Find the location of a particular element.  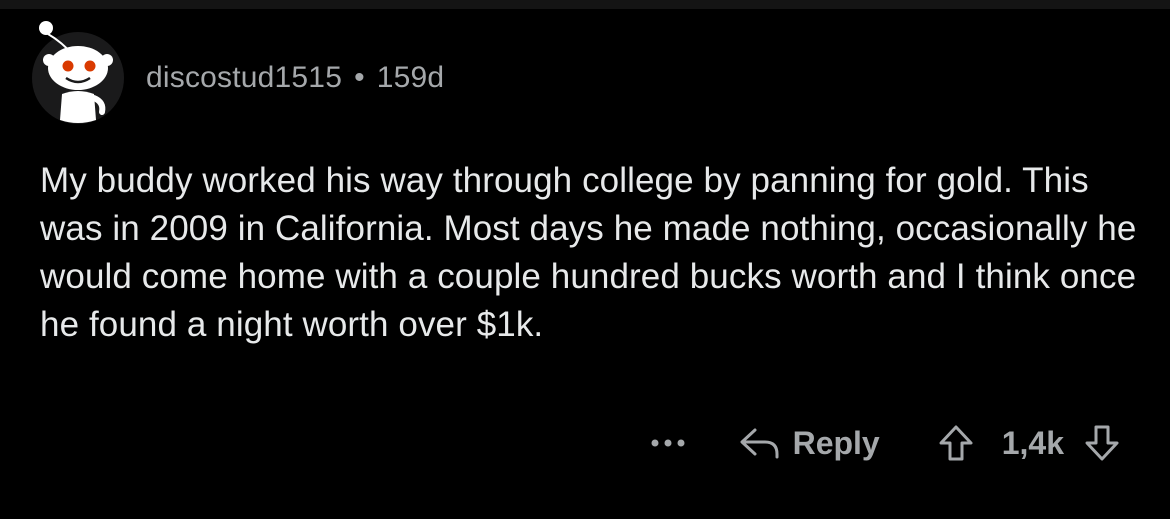

reply-arrow-icon is located at coordinates (759, 443).